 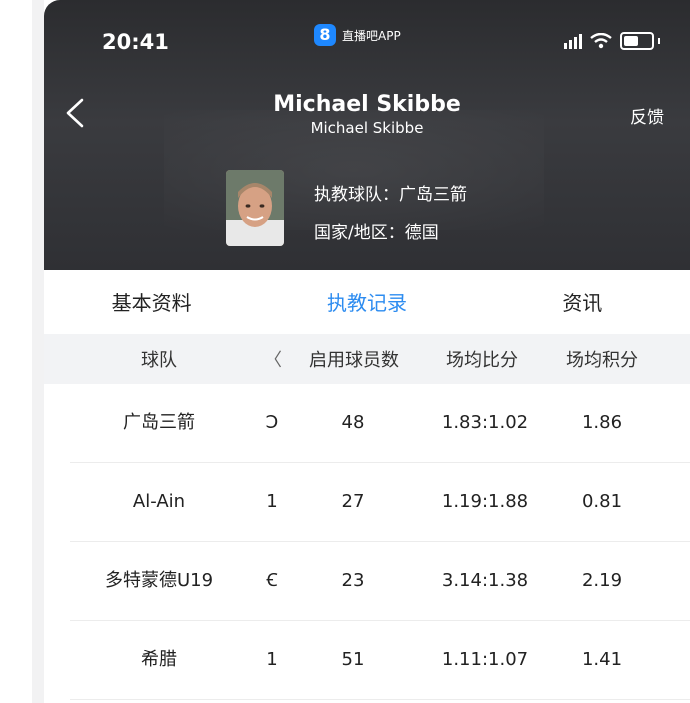 I want to click on battery-tip, so click(x=659, y=41).